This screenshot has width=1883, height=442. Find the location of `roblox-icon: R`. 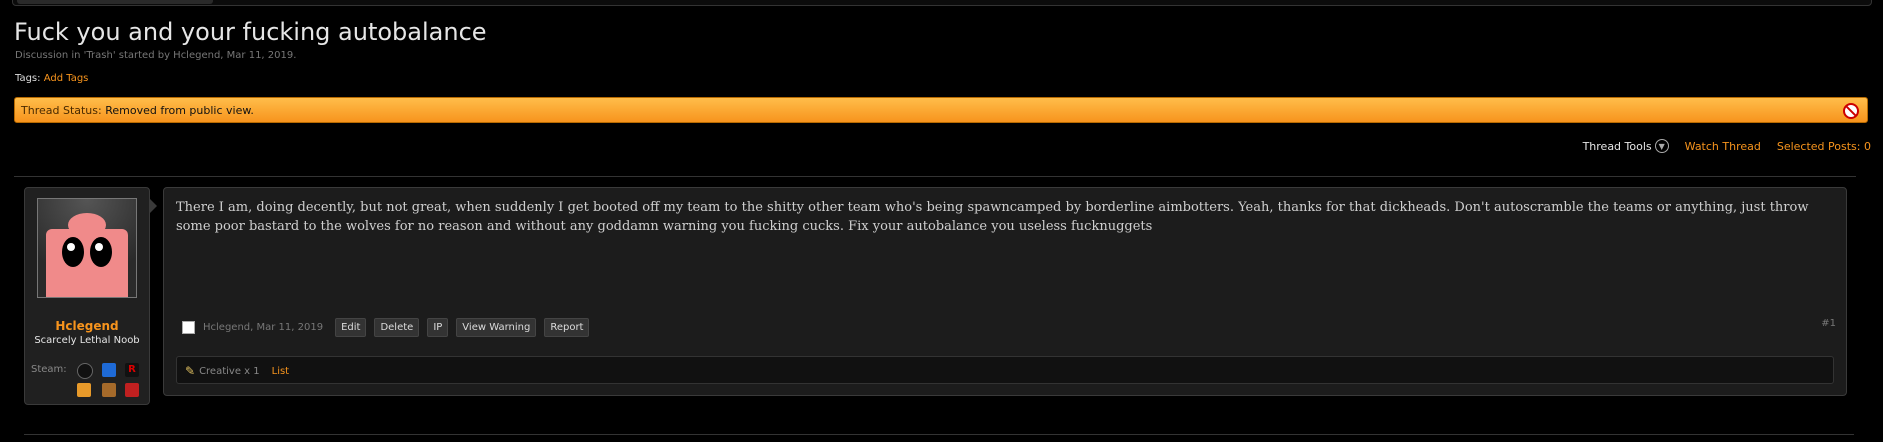

roblox-icon: R is located at coordinates (132, 370).